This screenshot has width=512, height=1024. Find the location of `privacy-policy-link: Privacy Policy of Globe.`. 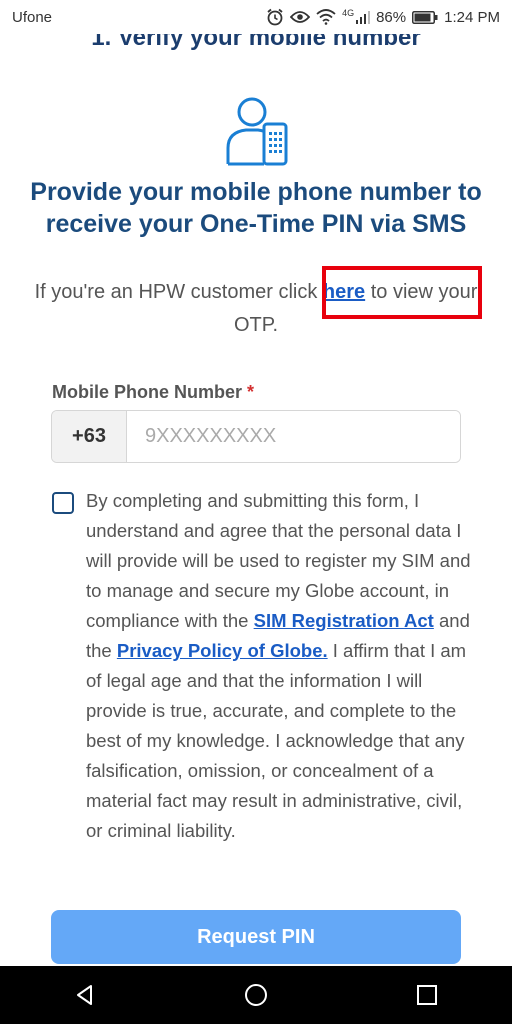

privacy-policy-link: Privacy Policy of Globe. is located at coordinates (222, 650).